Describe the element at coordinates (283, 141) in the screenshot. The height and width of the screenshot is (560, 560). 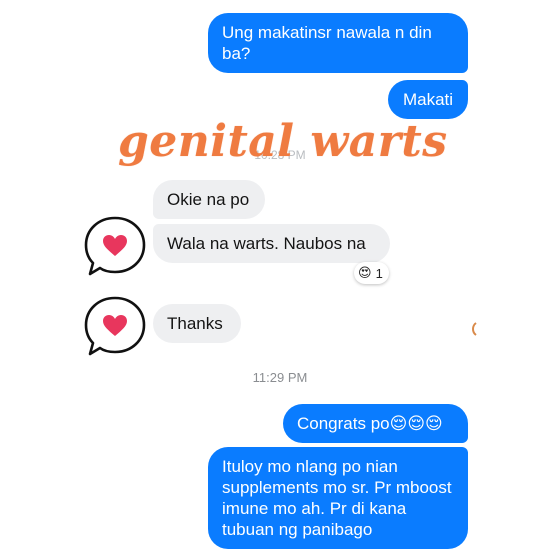
I see `watermark-text: genital warts` at that location.